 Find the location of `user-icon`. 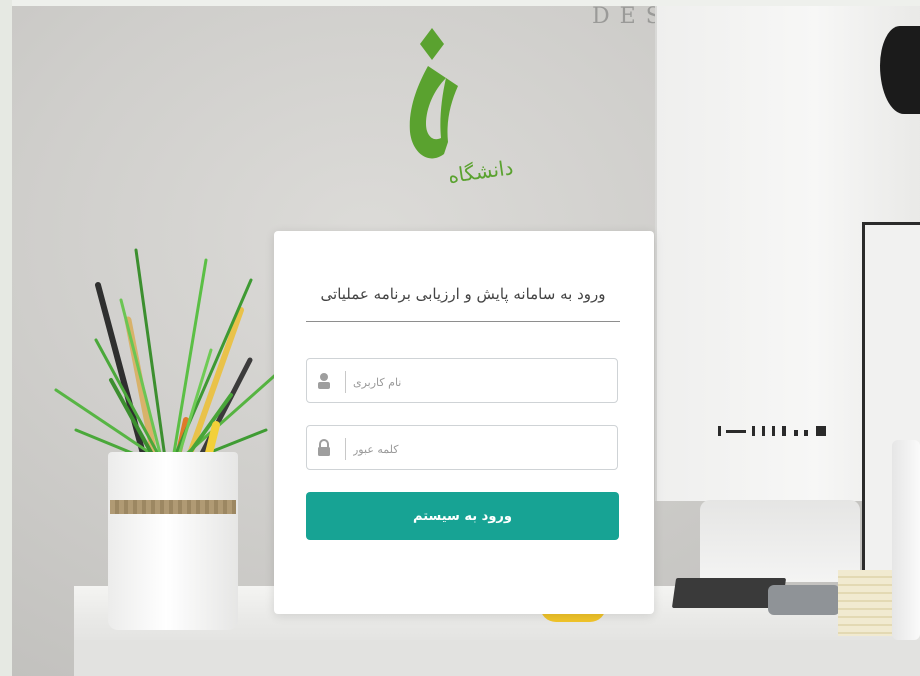

user-icon is located at coordinates (324, 381).